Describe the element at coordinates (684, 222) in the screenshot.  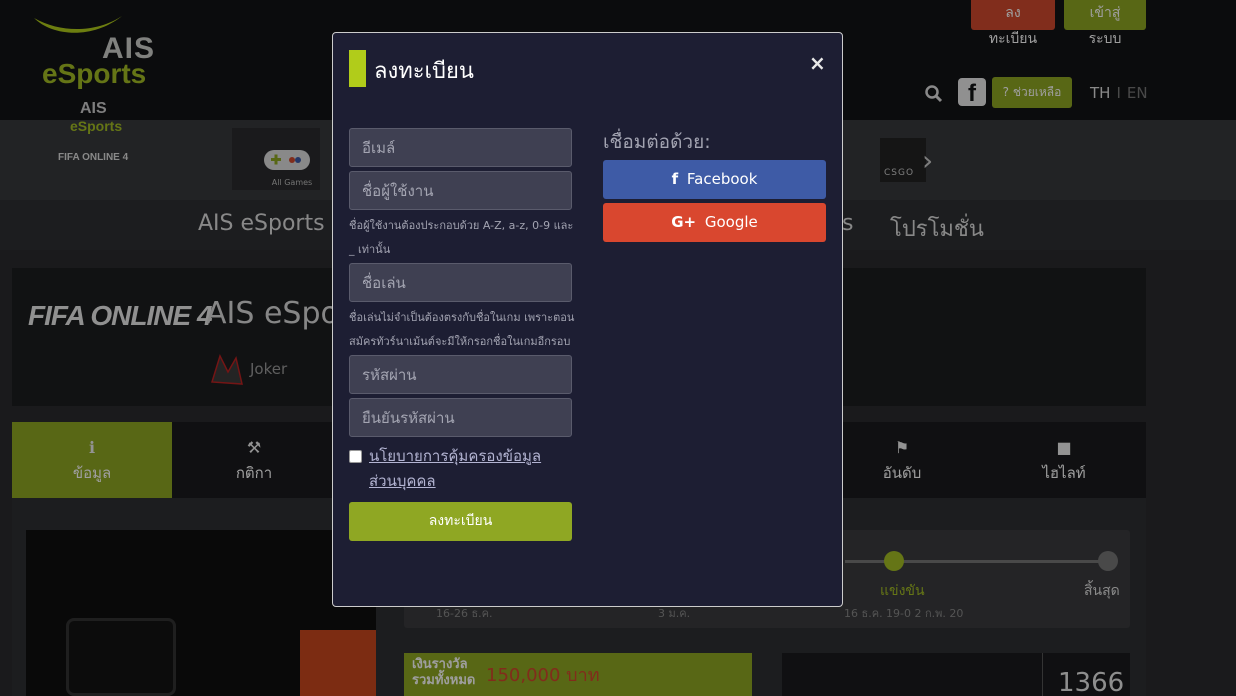
I see `google-plus-icon: G+` at that location.